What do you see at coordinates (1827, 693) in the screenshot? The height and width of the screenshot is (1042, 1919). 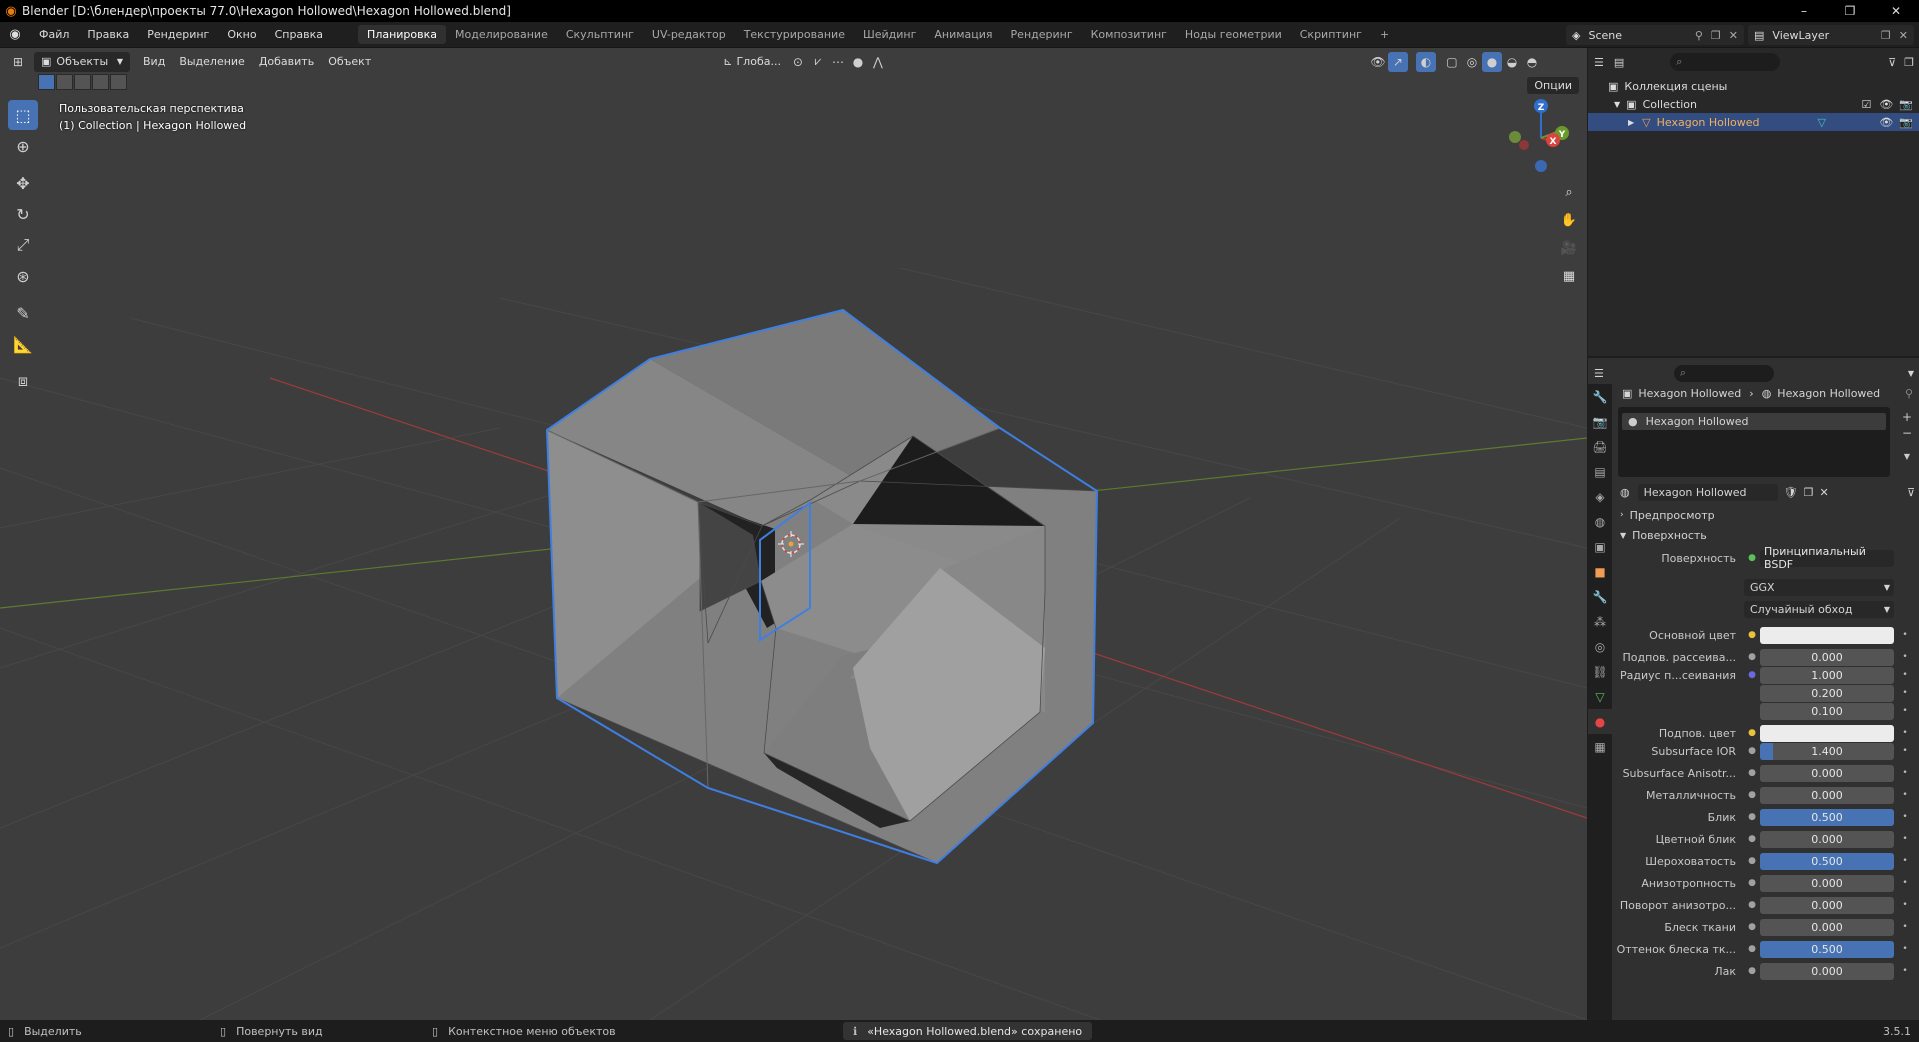 I see `number-field: 0.200` at bounding box center [1827, 693].